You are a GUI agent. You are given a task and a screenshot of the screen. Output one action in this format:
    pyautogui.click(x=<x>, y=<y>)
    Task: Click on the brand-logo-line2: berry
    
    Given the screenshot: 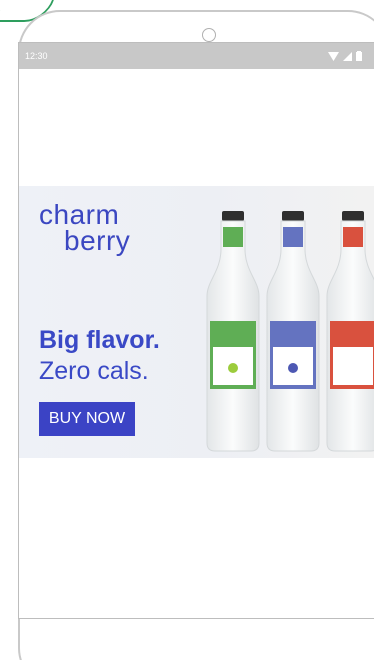 What is the action you would take?
    pyautogui.click(x=97, y=240)
    